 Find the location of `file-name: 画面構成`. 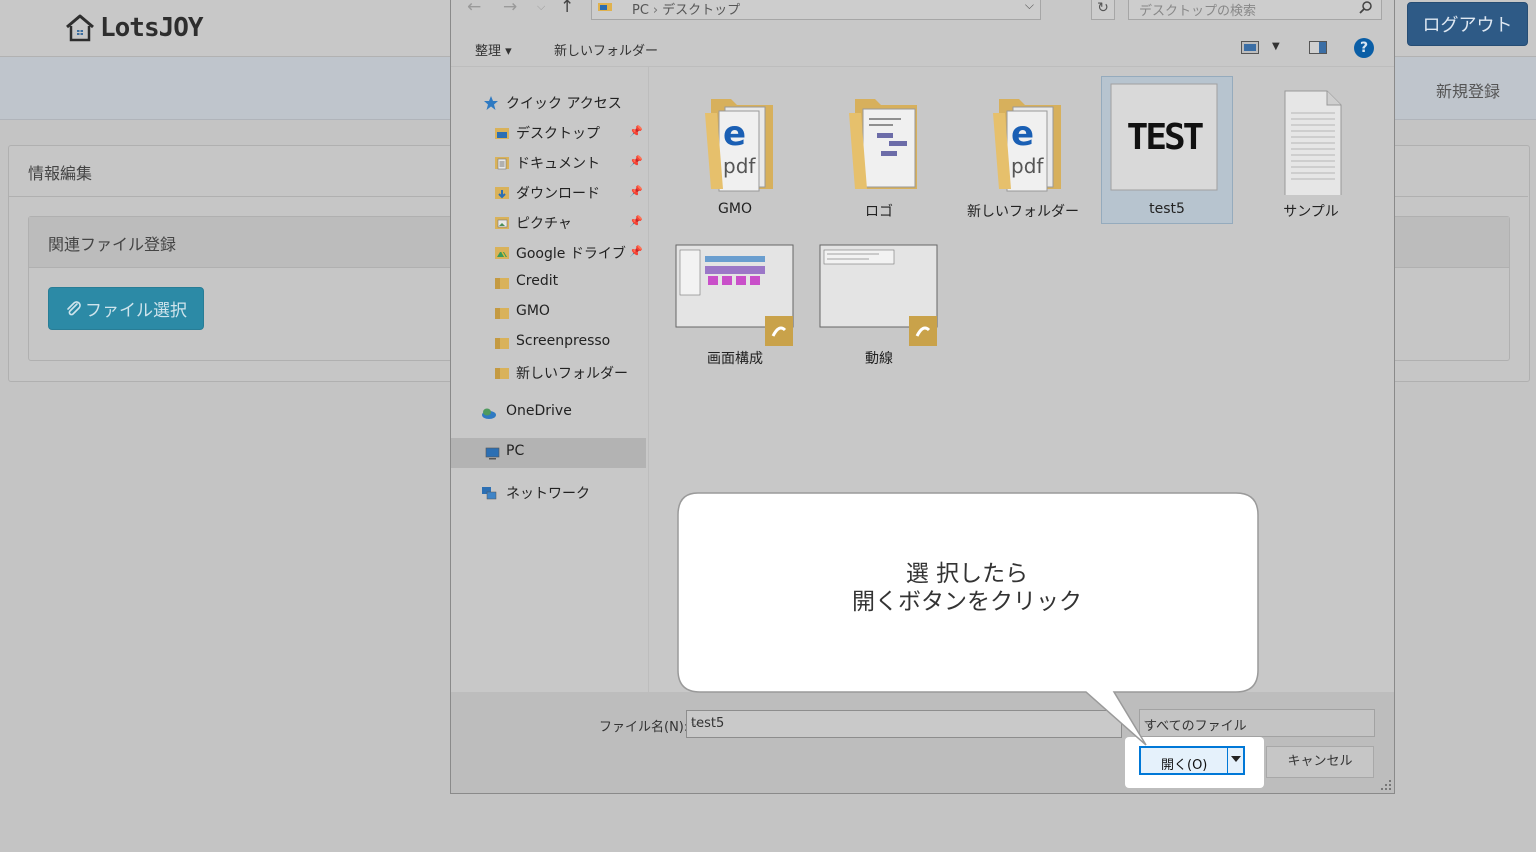

file-name: 画面構成 is located at coordinates (735, 359).